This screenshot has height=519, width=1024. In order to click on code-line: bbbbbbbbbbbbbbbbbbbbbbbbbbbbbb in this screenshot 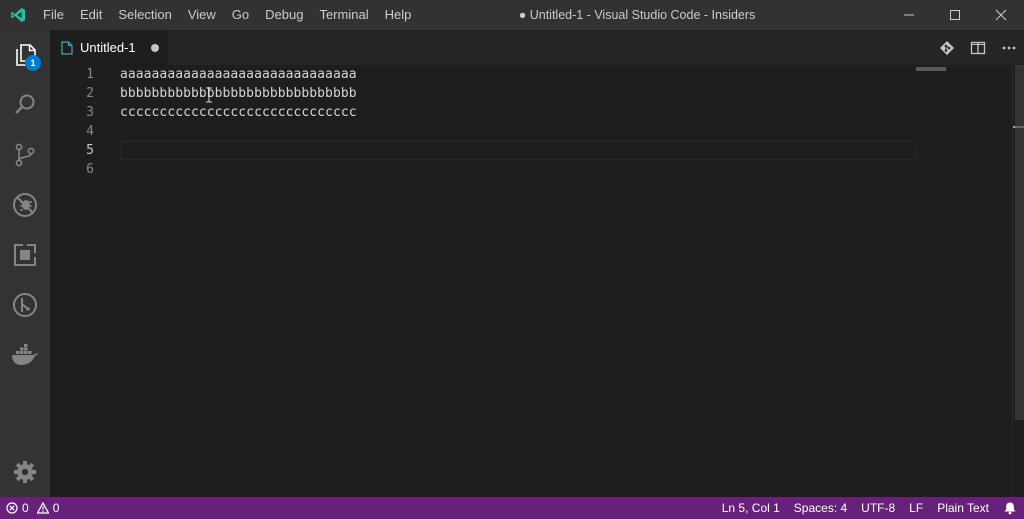, I will do `click(238, 93)`.